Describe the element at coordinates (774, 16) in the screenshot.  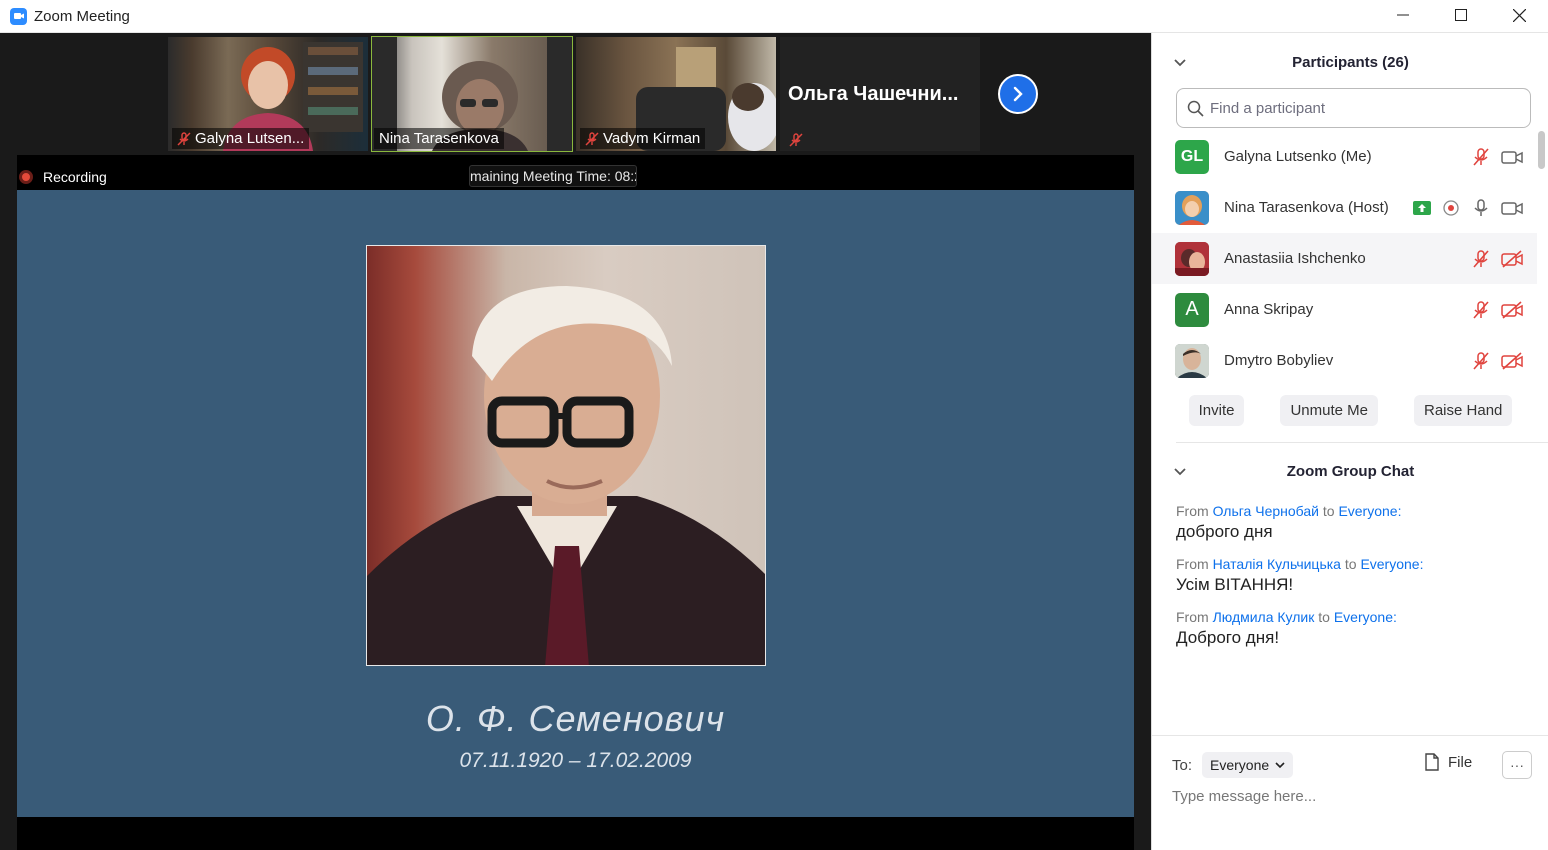
I see `title-bar: Zoom Meeting` at that location.